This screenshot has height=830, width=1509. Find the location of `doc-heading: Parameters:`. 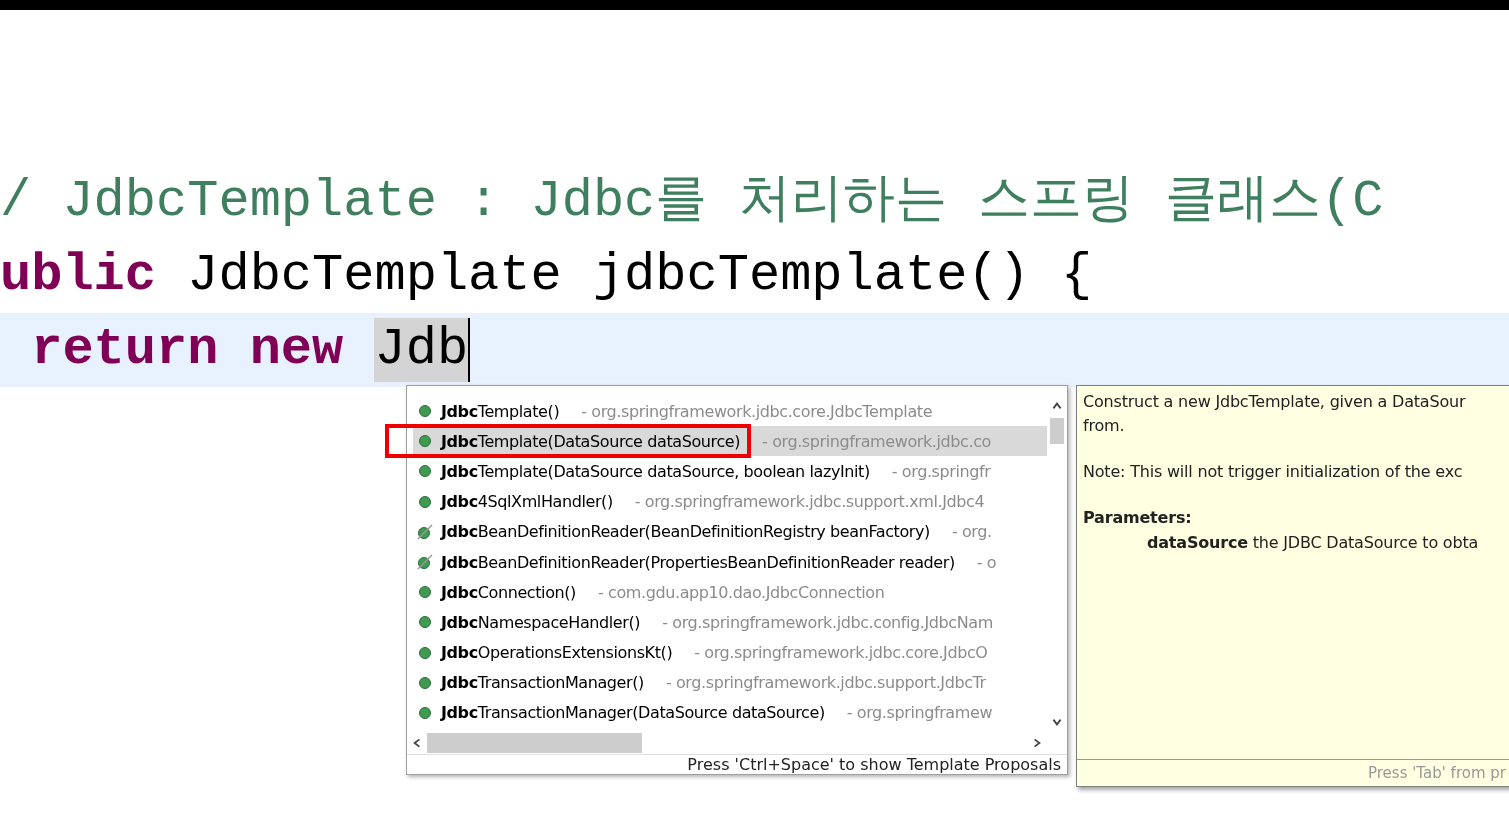

doc-heading: Parameters: is located at coordinates (1138, 518).